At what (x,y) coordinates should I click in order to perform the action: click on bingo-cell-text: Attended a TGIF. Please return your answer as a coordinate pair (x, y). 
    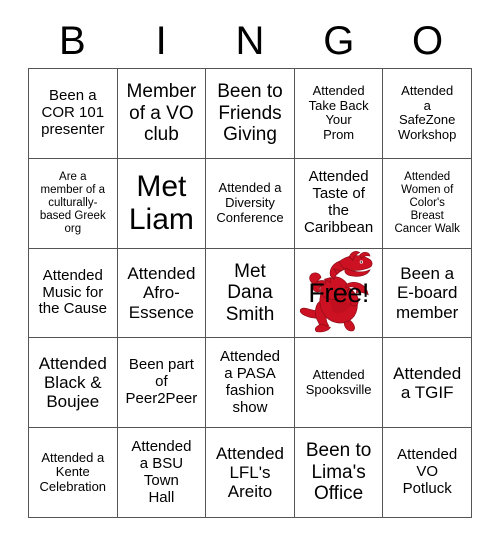
    Looking at the image, I should click on (427, 382).